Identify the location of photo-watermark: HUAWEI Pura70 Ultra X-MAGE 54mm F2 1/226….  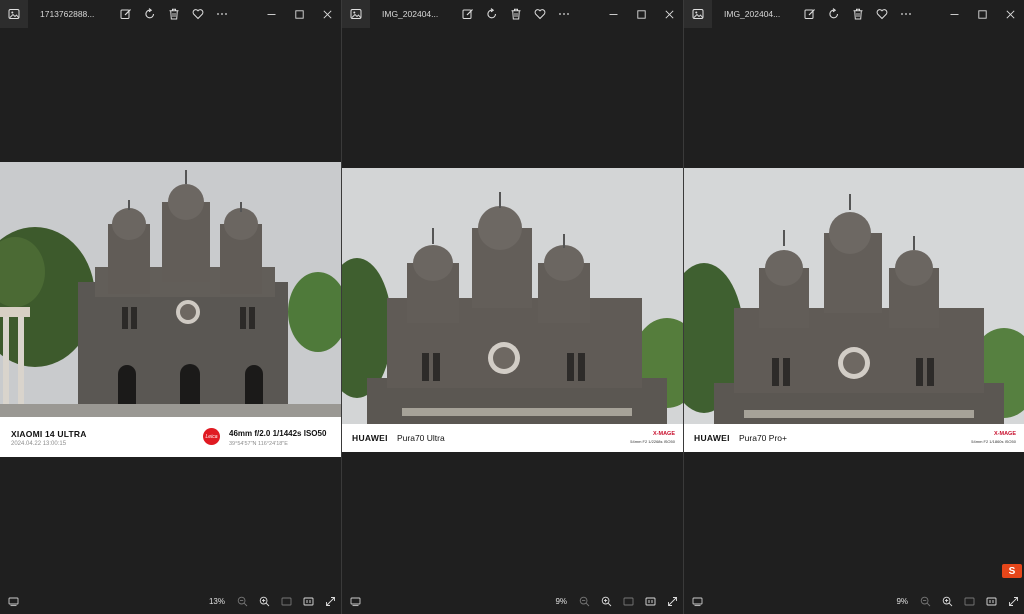
(512, 438).